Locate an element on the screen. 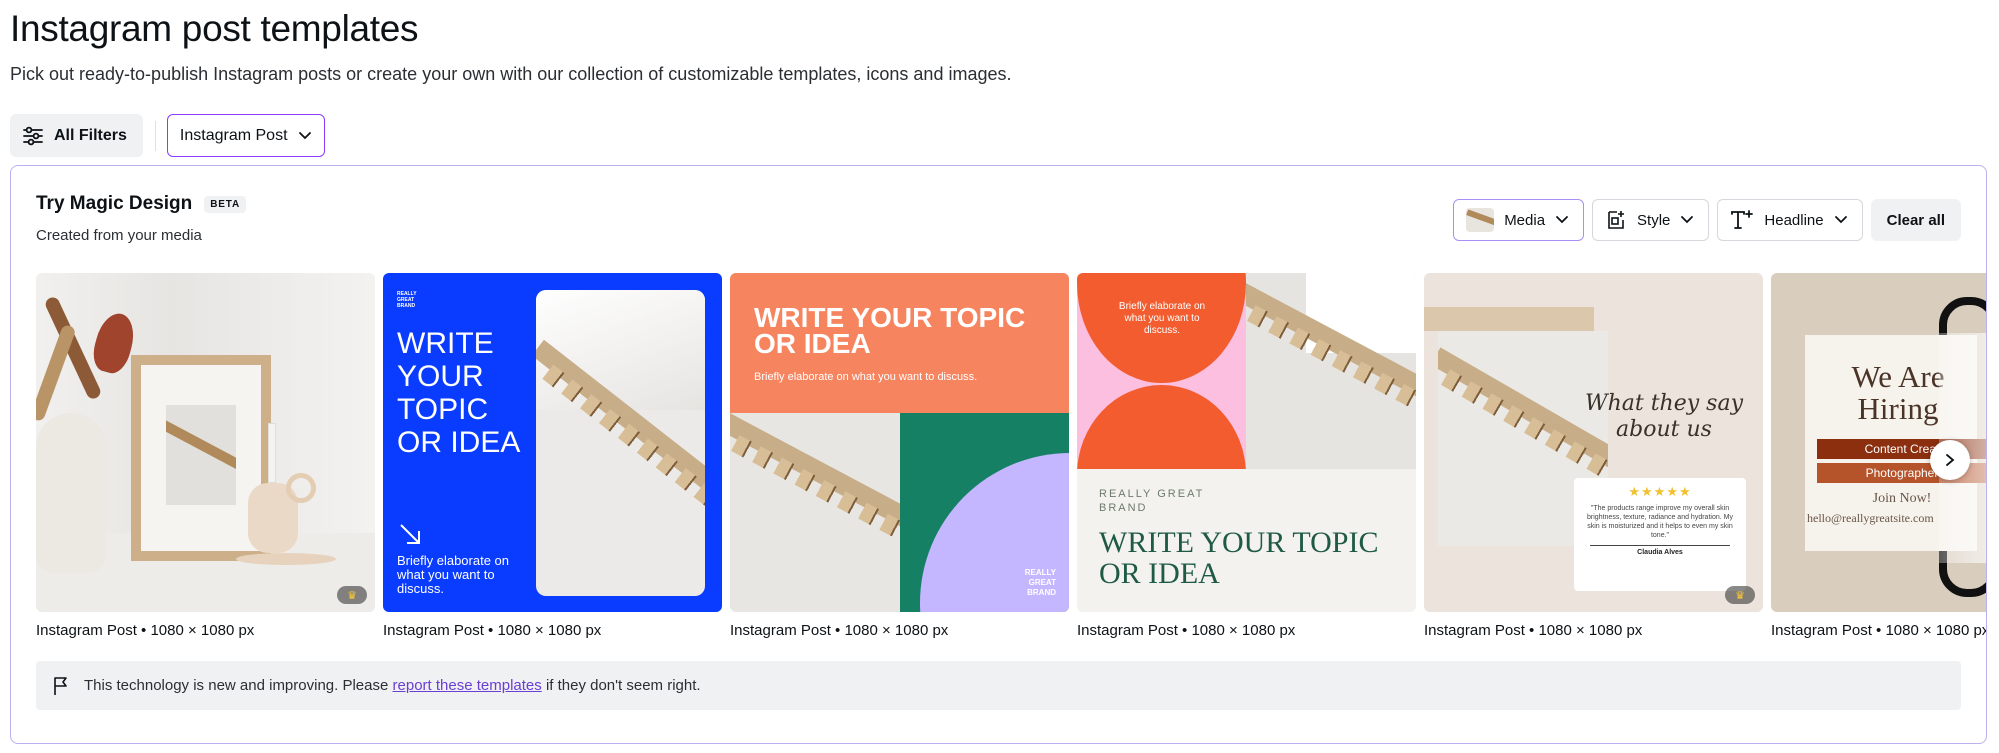 Image resolution: width=1999 pixels, height=753 pixels. instagram-post-filter: Instagram Post is located at coordinates (245, 135).